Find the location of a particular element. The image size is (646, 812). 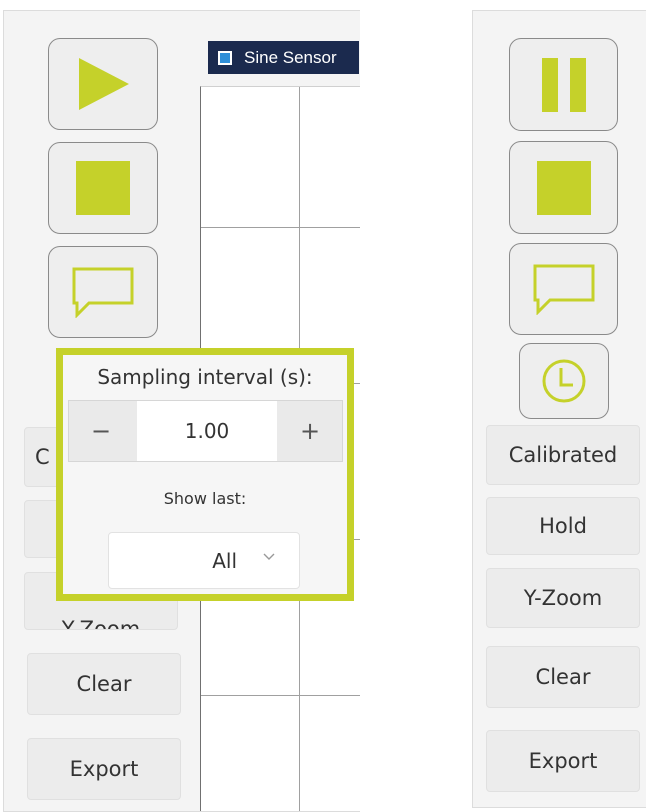

decrement-button: − is located at coordinates (101, 431).